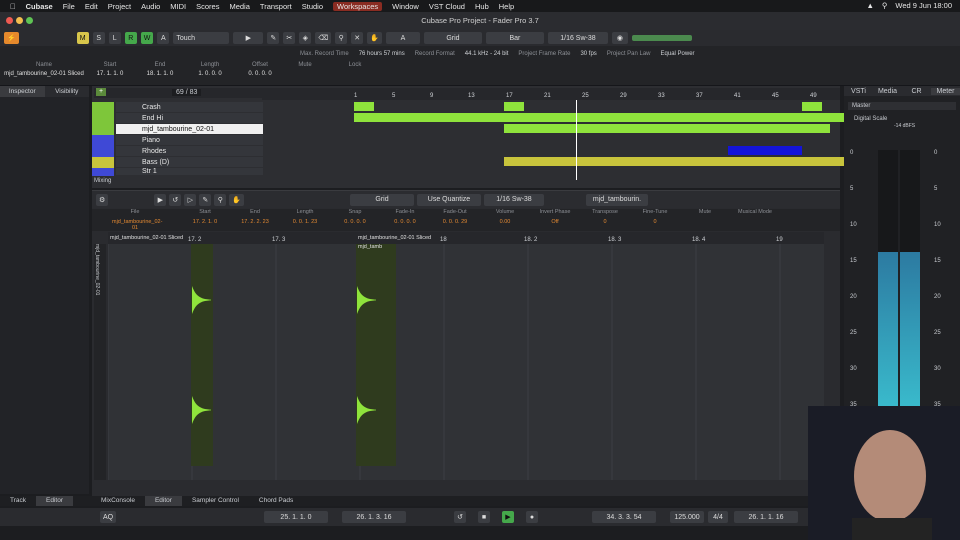  What do you see at coordinates (402, 38) in the screenshot?
I see `auto-select: A` at bounding box center [402, 38].